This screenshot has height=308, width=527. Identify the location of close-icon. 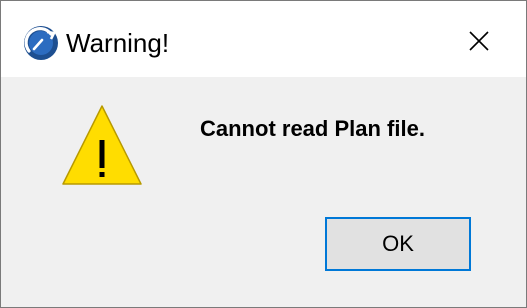
(479, 41).